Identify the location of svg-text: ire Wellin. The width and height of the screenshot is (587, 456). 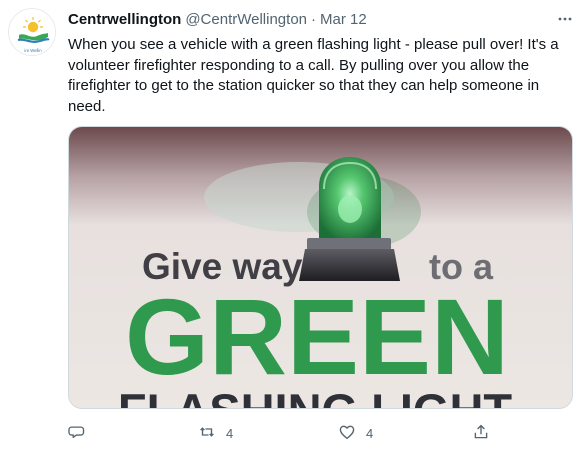
(33, 50).